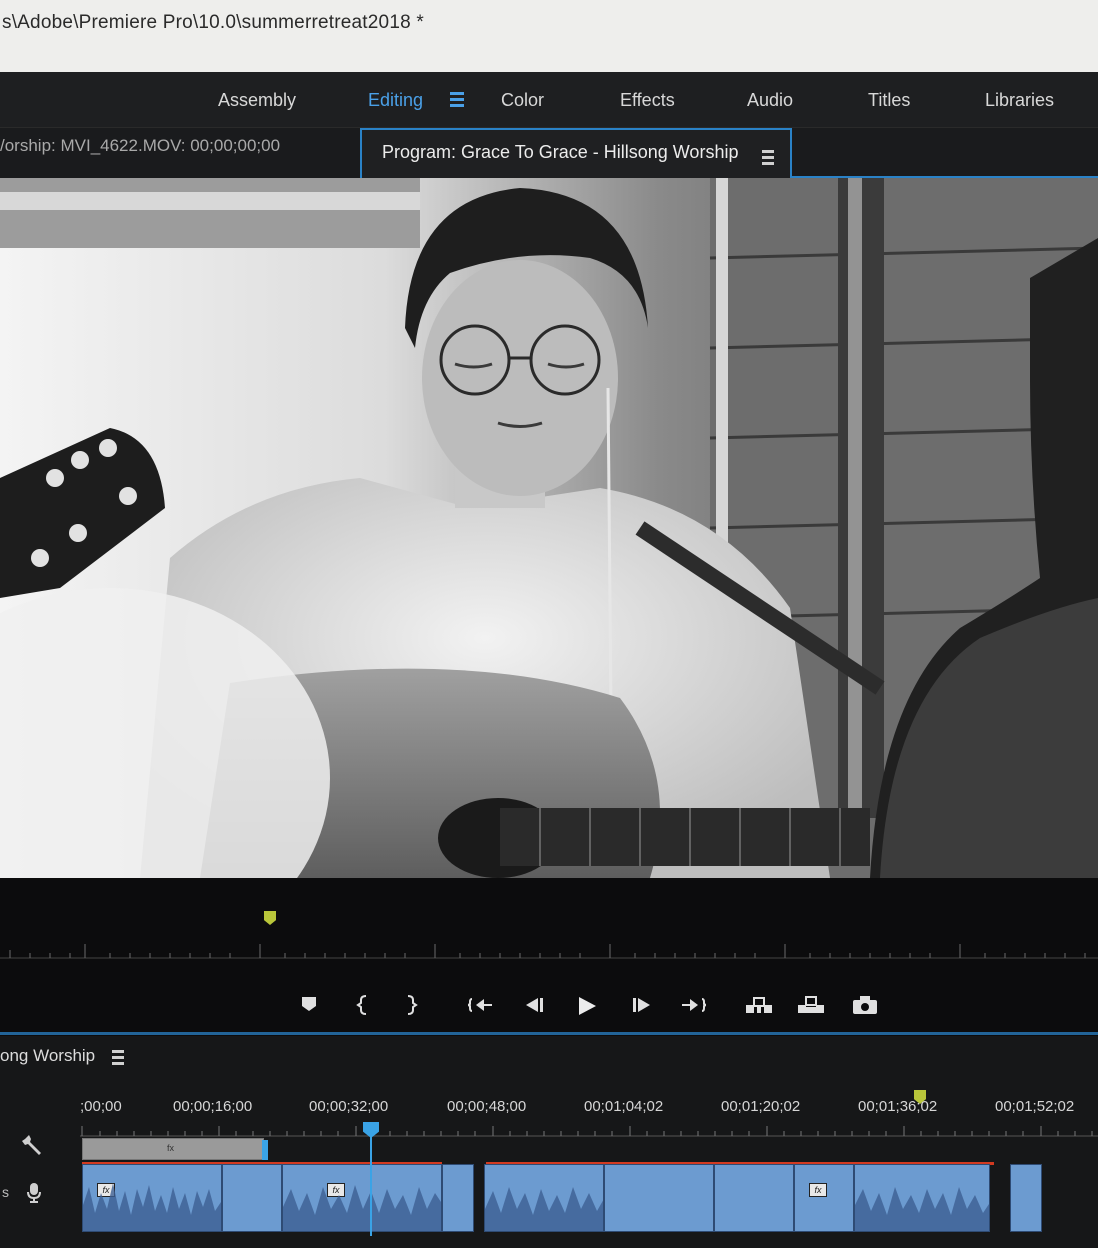 This screenshot has width=1098, height=1248. What do you see at coordinates (768, 157) in the screenshot?
I see `panel-menu-icon` at bounding box center [768, 157].